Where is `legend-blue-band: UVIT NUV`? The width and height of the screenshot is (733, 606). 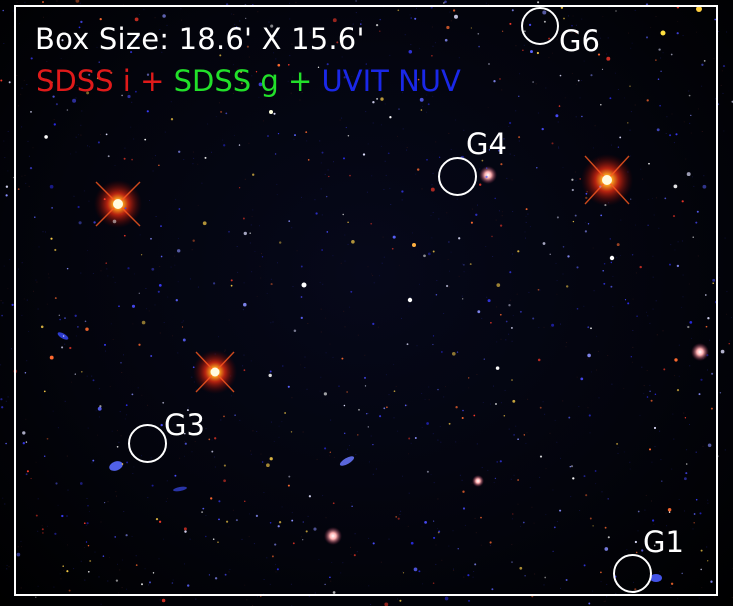 legend-blue-band: UVIT NUV is located at coordinates (391, 81).